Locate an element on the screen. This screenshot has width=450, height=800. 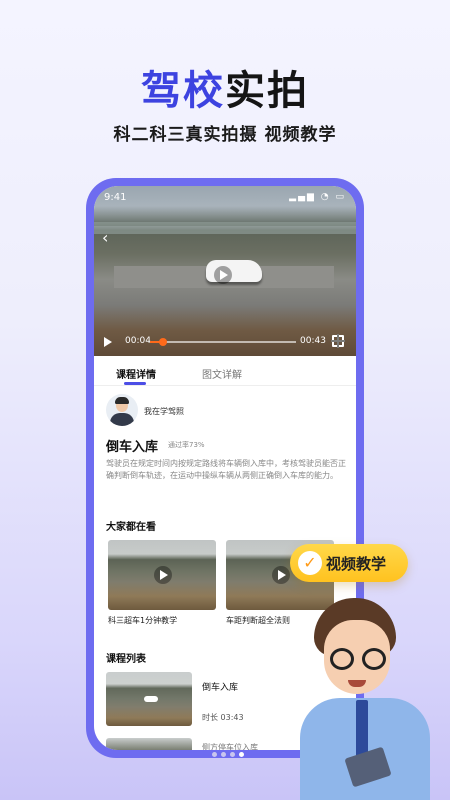
video-player: 9:41 ▂▄▆ ◔ ▭ ‹ 00:04 00:43 is located at coordinates (225, 271).